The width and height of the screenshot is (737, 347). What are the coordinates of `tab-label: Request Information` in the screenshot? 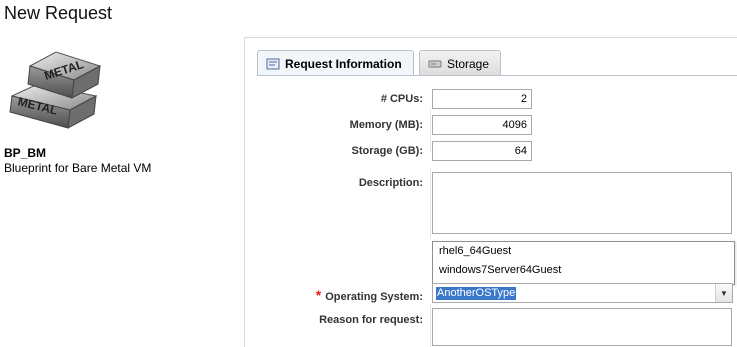 It's located at (343, 63).